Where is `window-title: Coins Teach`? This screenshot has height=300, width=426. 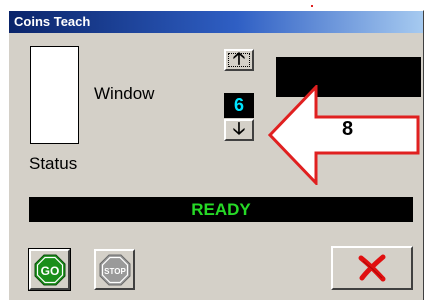
window-title: Coins Teach is located at coordinates (52, 21).